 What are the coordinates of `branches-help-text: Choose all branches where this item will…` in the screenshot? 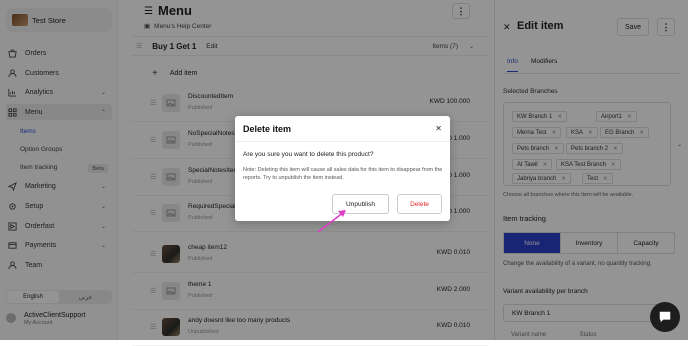 It's located at (568, 195).